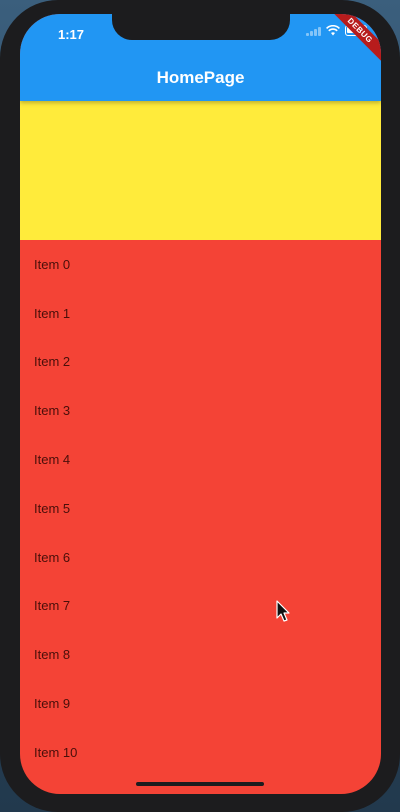  Describe the element at coordinates (200, 606) in the screenshot. I see `list-item: Item 7` at that location.